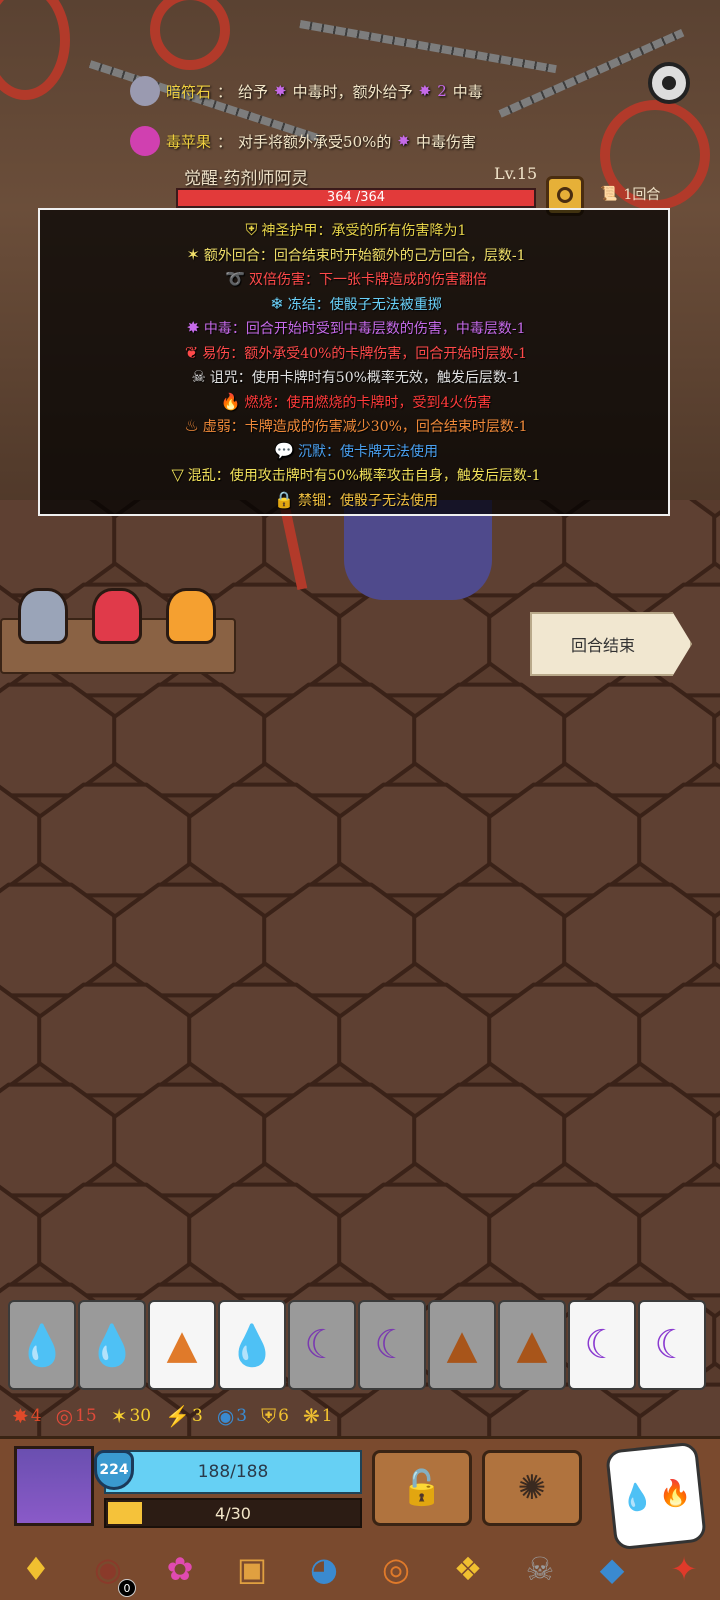  Describe the element at coordinates (540, 1569) in the screenshot. I see `relic-slot: ☠` at that location.